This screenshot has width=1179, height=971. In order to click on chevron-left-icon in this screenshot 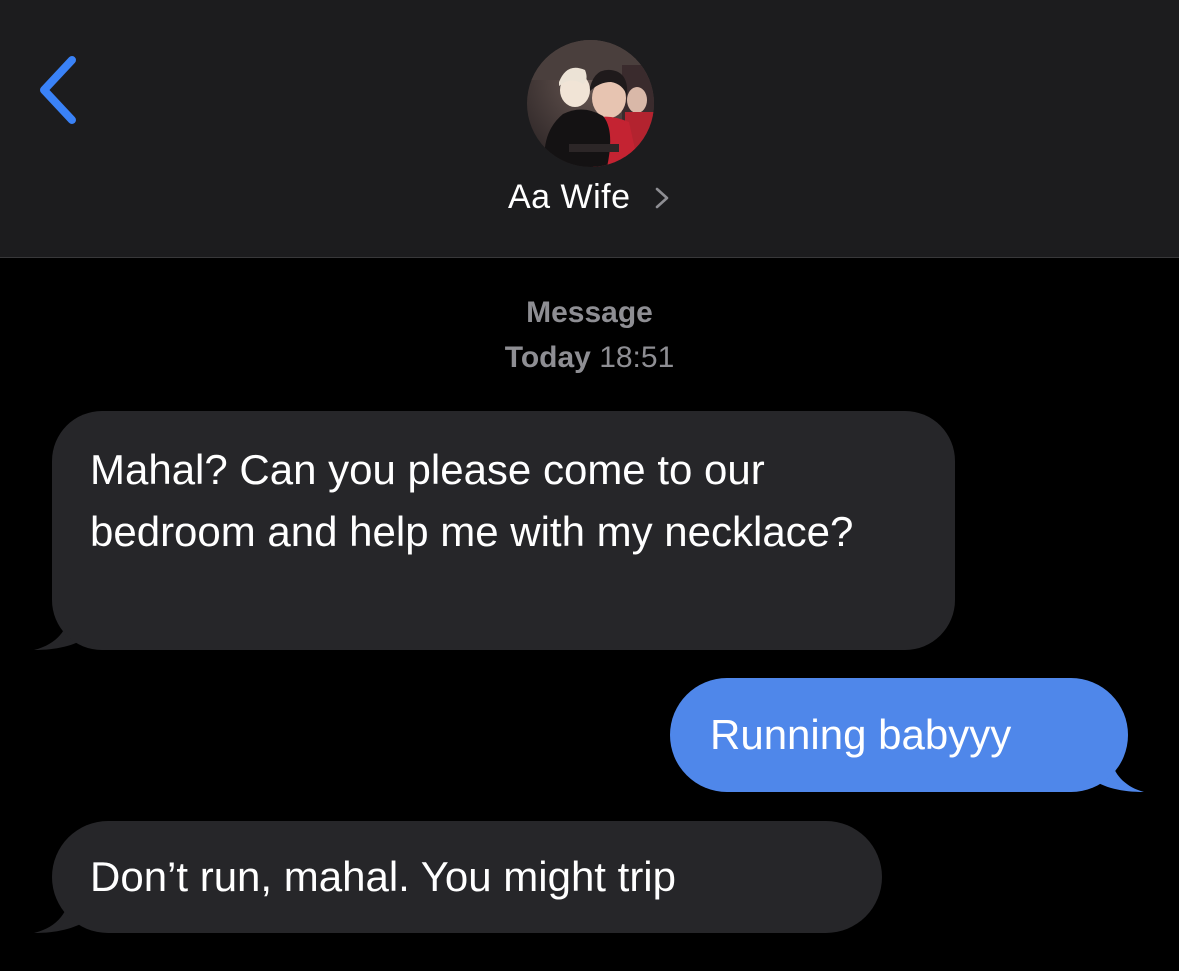, I will do `click(58, 90)`.